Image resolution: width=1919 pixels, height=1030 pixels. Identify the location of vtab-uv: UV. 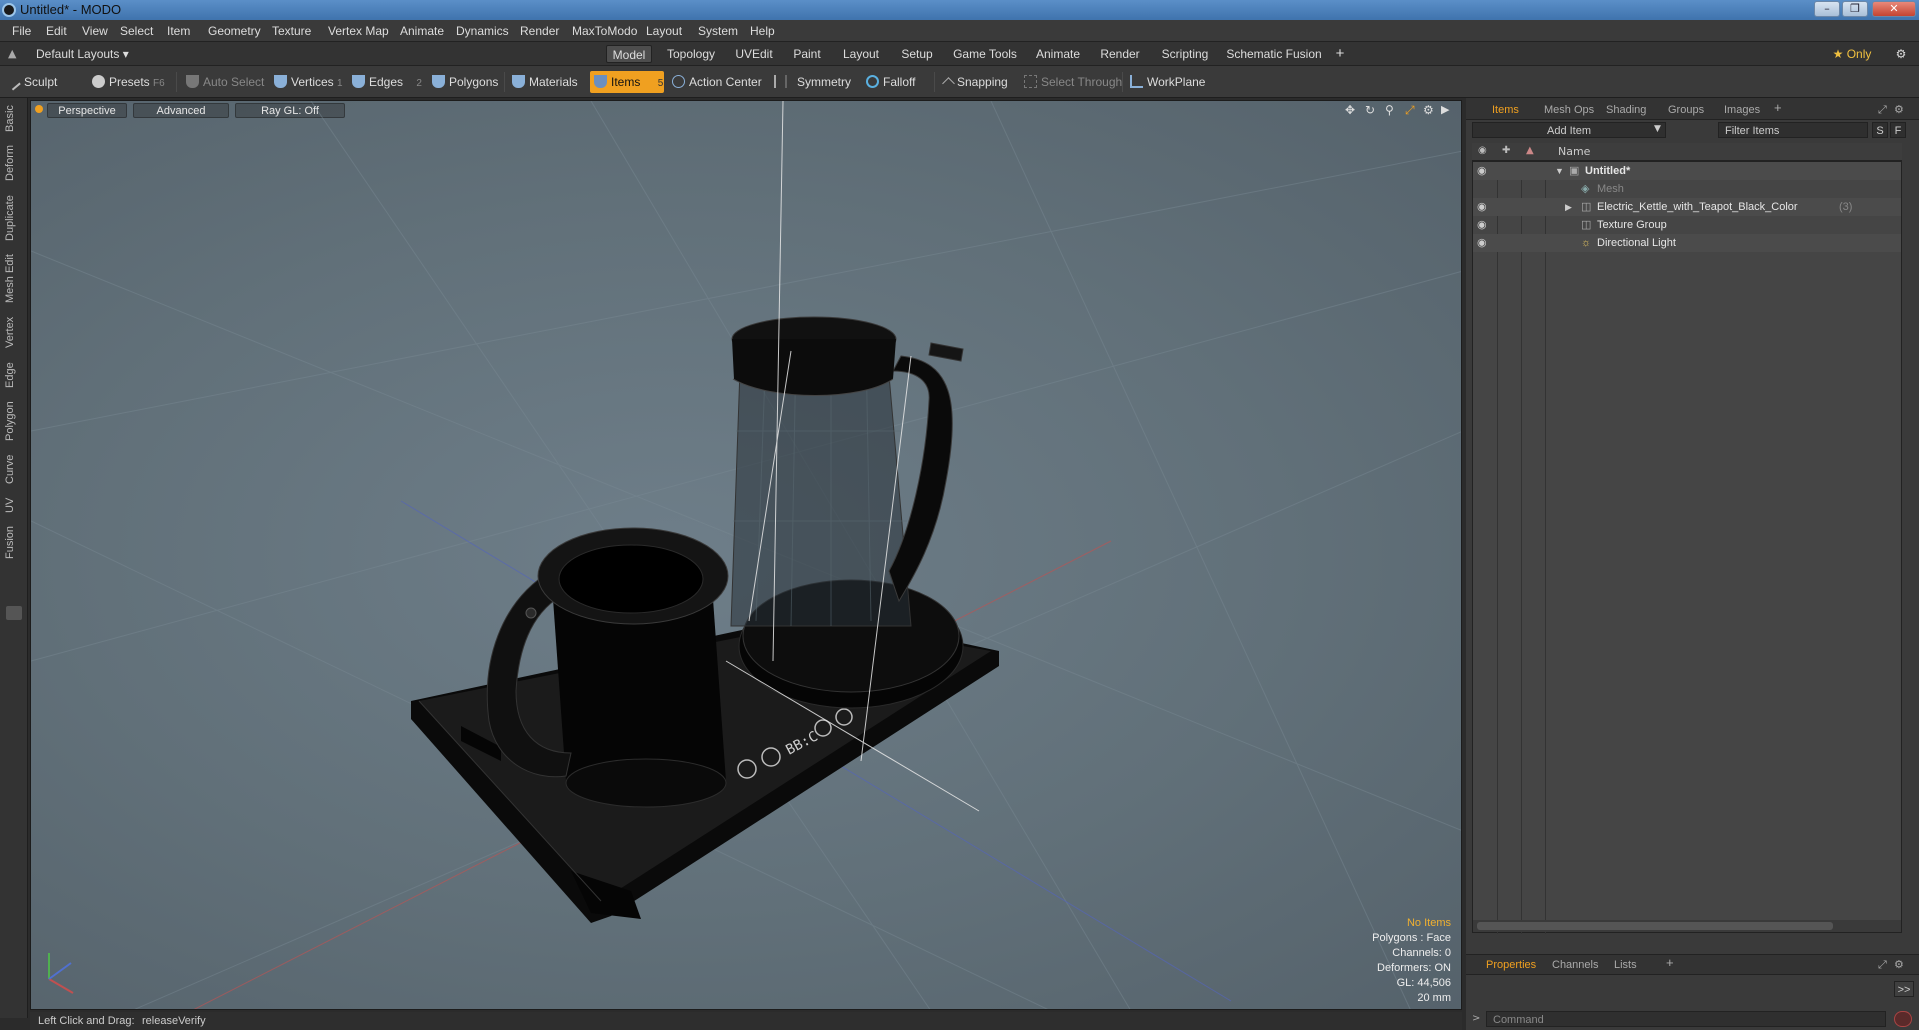
(14, 505).